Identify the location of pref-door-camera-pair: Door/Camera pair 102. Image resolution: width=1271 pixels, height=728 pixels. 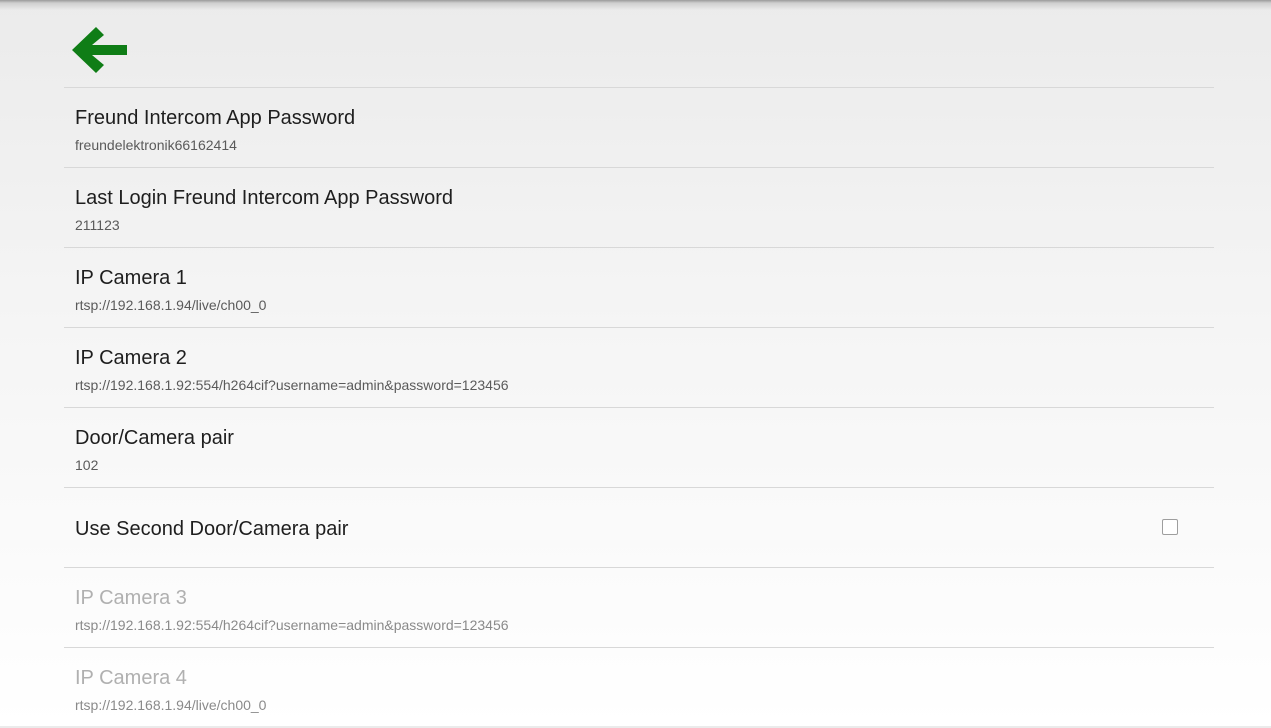
(639, 448).